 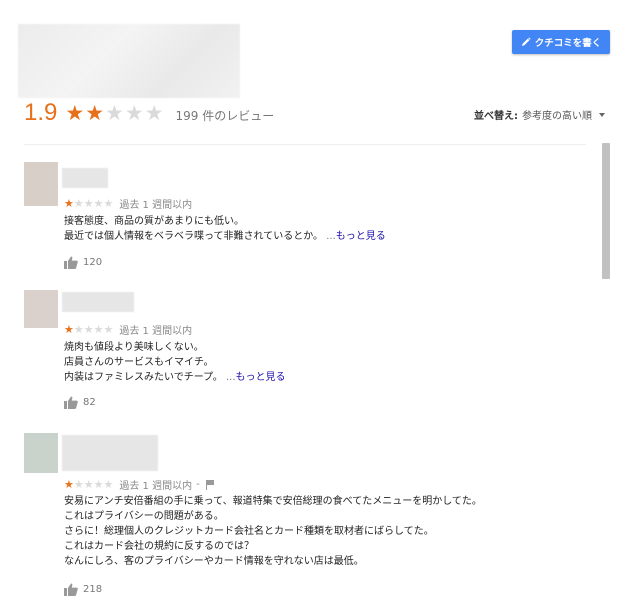 I want to click on like-button: 218, so click(x=83, y=589).